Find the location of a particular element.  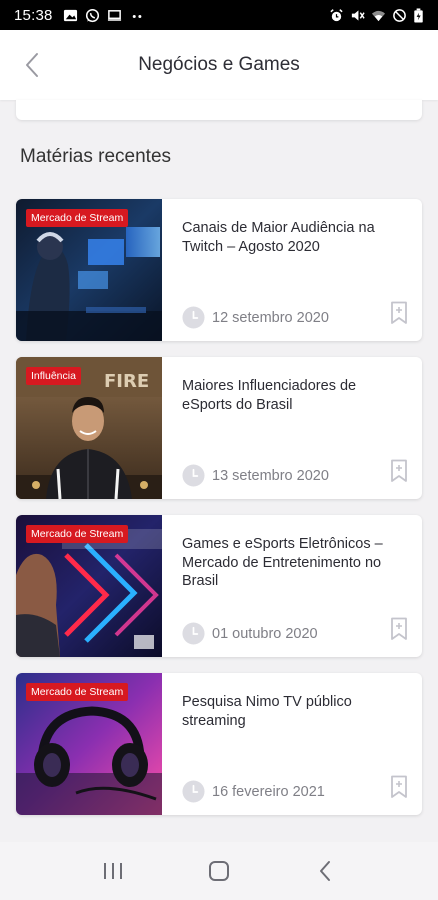

mute-icon is located at coordinates (357, 15).